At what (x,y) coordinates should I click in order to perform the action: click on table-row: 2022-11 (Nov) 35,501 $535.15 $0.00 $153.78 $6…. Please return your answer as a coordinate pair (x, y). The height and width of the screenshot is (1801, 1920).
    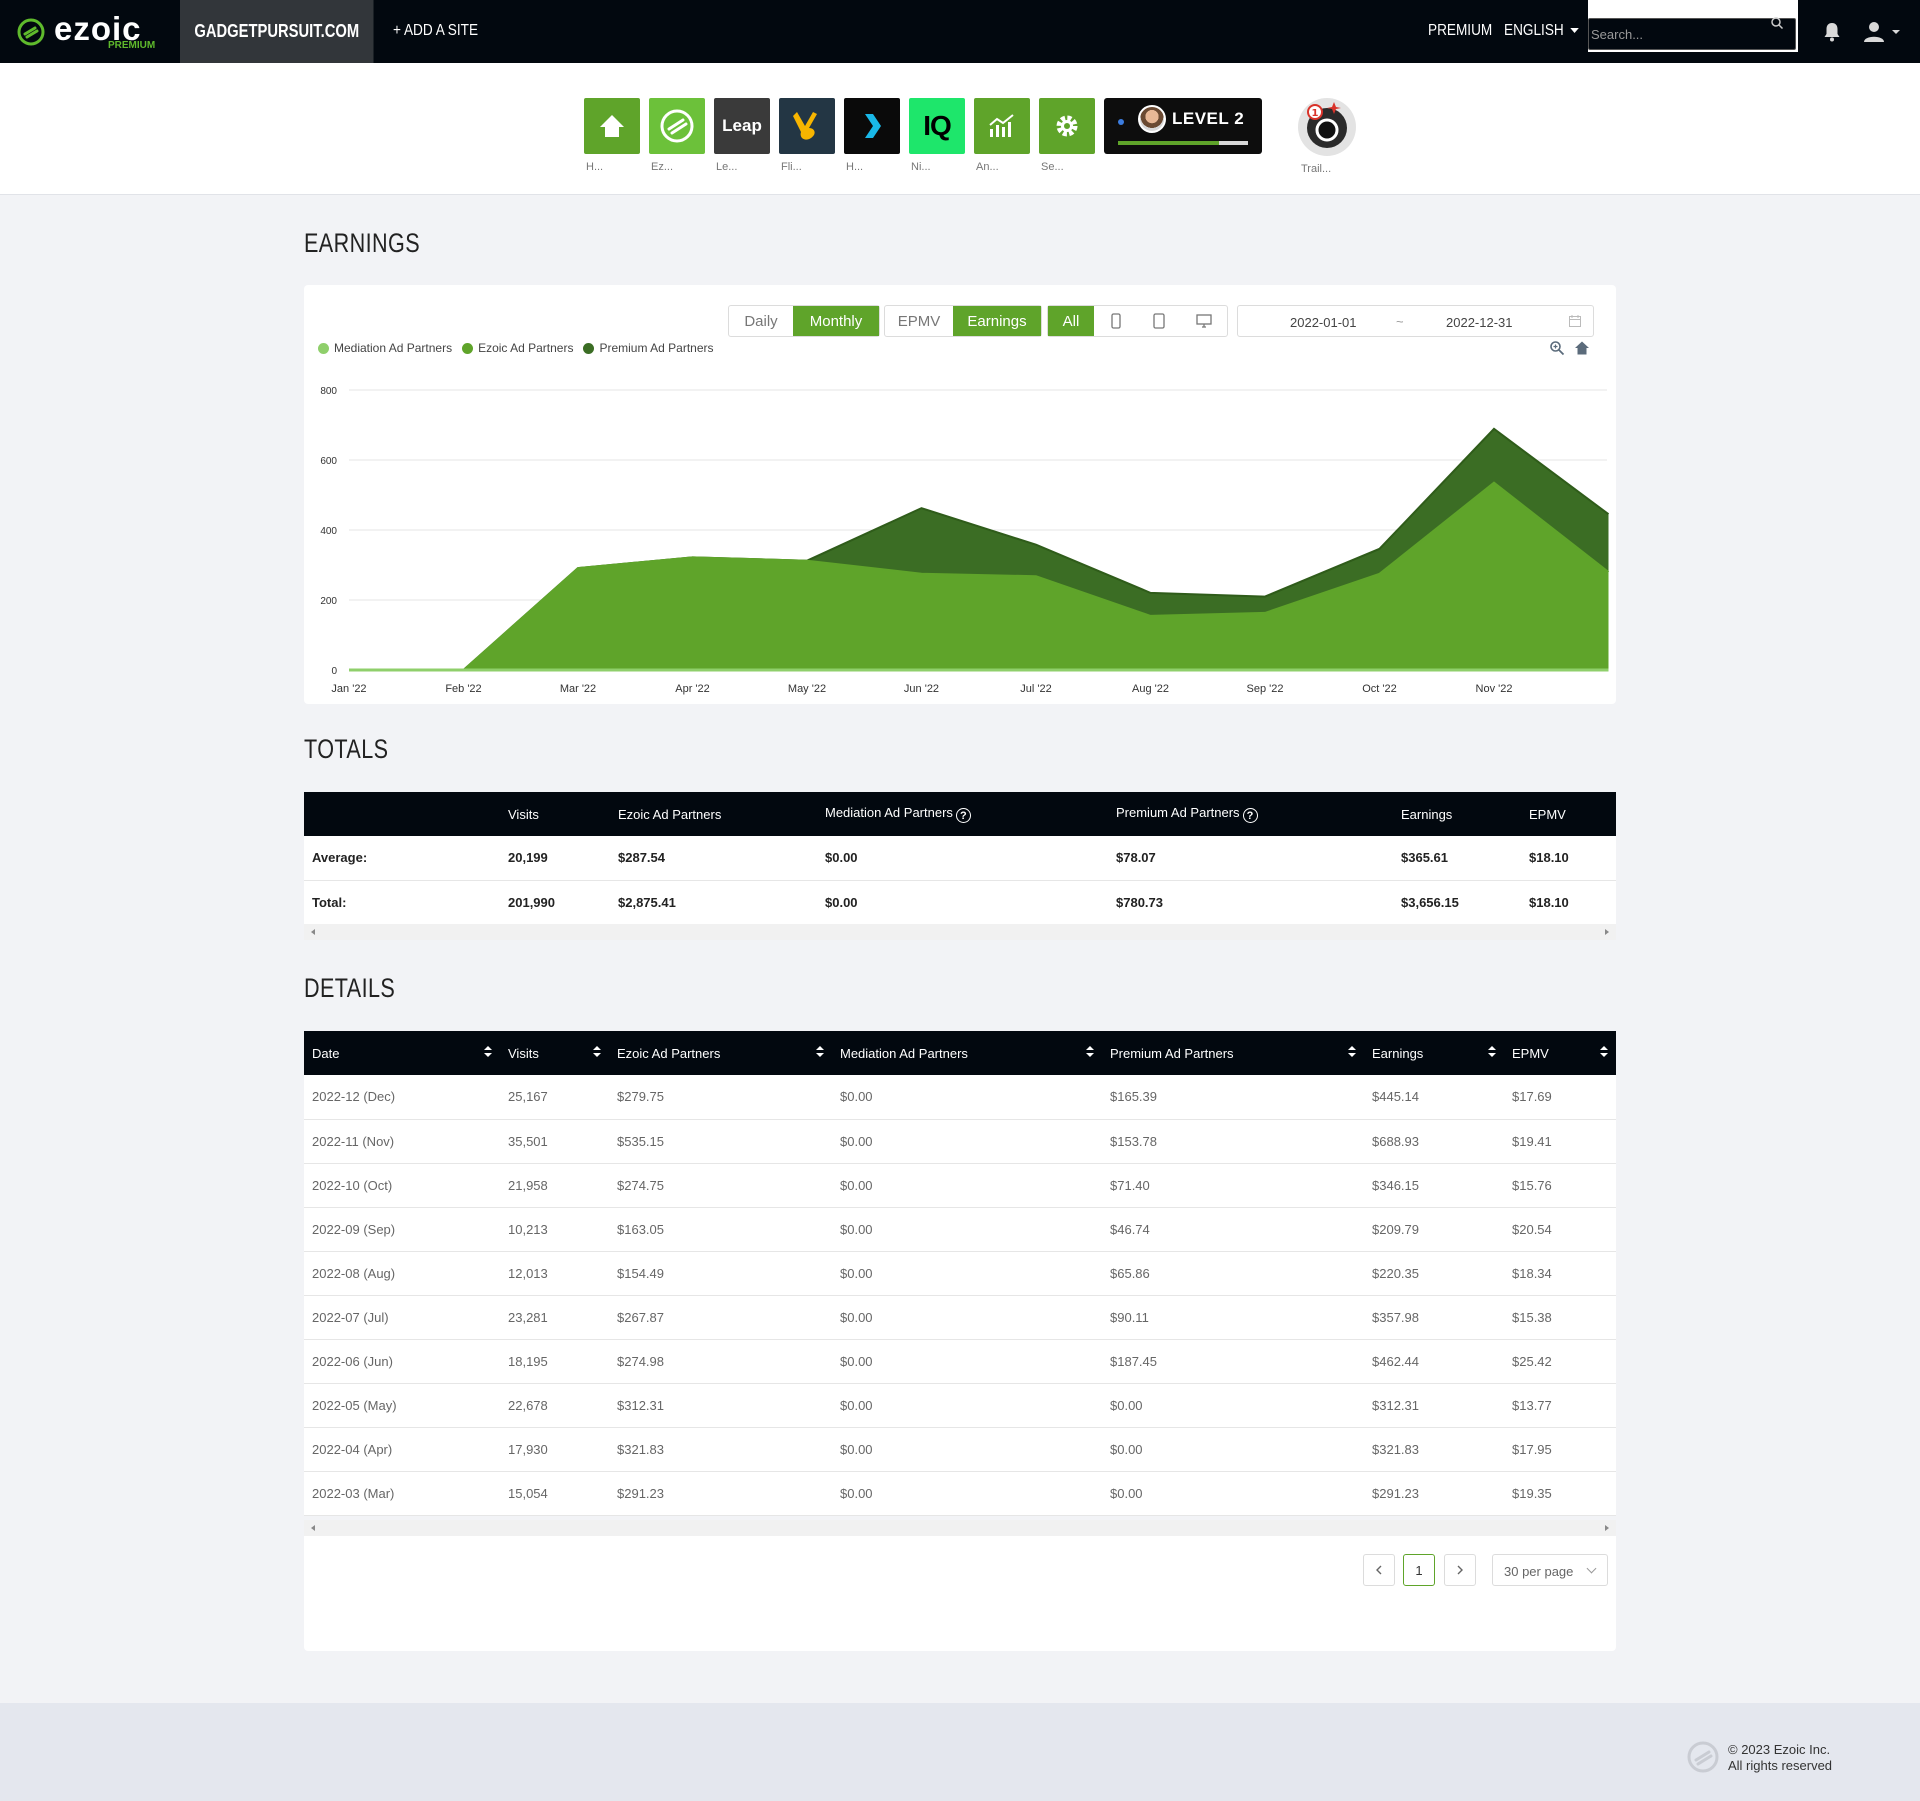
    Looking at the image, I should click on (960, 1141).